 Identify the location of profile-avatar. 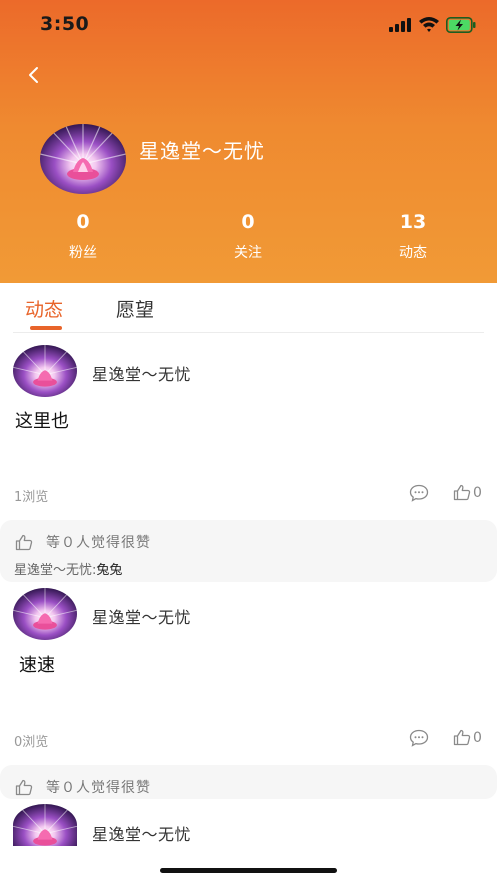
(83, 159).